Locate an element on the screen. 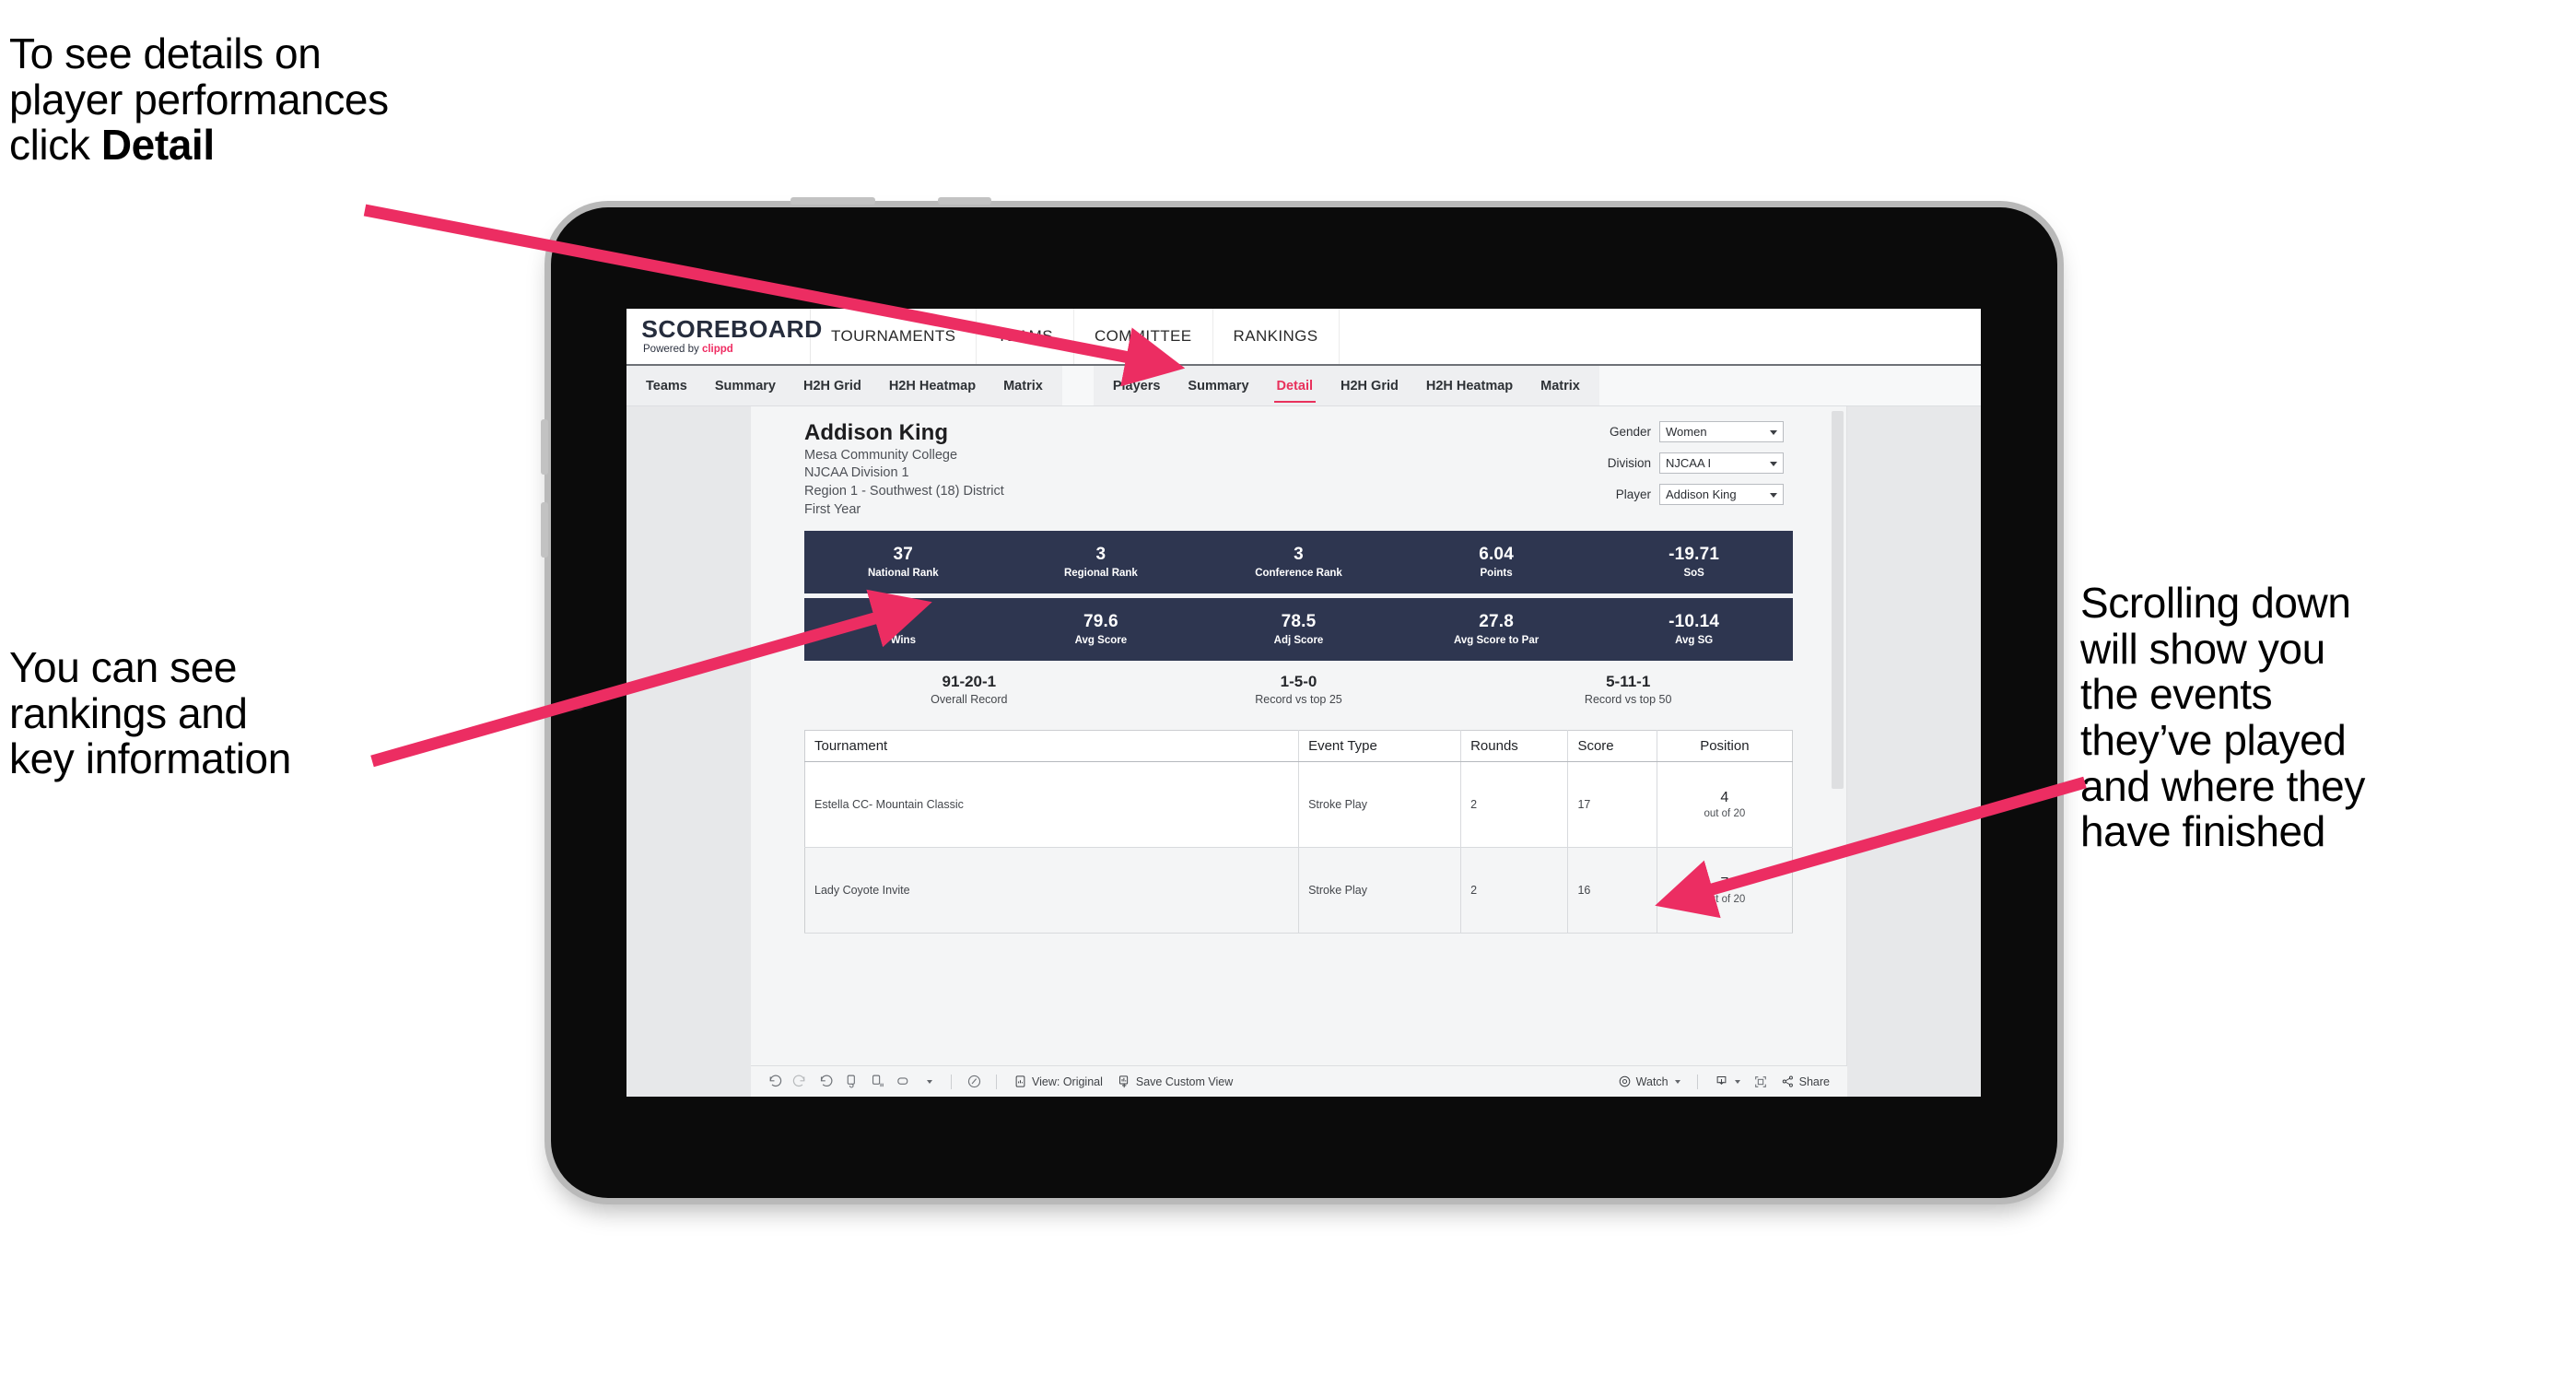  download-button is located at coordinates (1727, 1081).